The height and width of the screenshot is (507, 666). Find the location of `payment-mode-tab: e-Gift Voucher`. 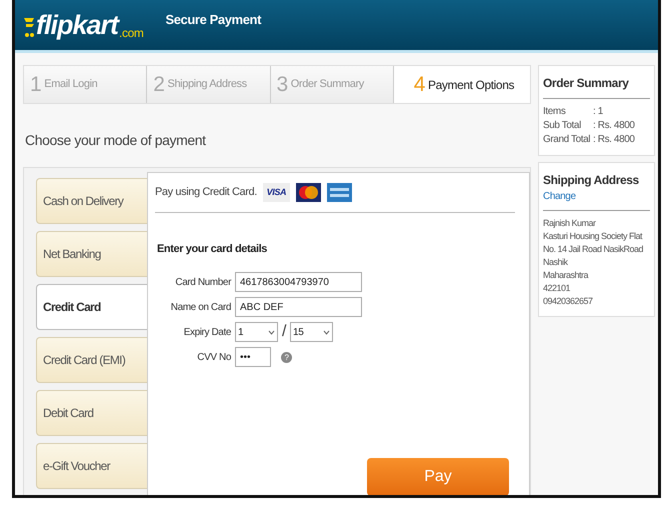

payment-mode-tab: e-Gift Voucher is located at coordinates (91, 466).